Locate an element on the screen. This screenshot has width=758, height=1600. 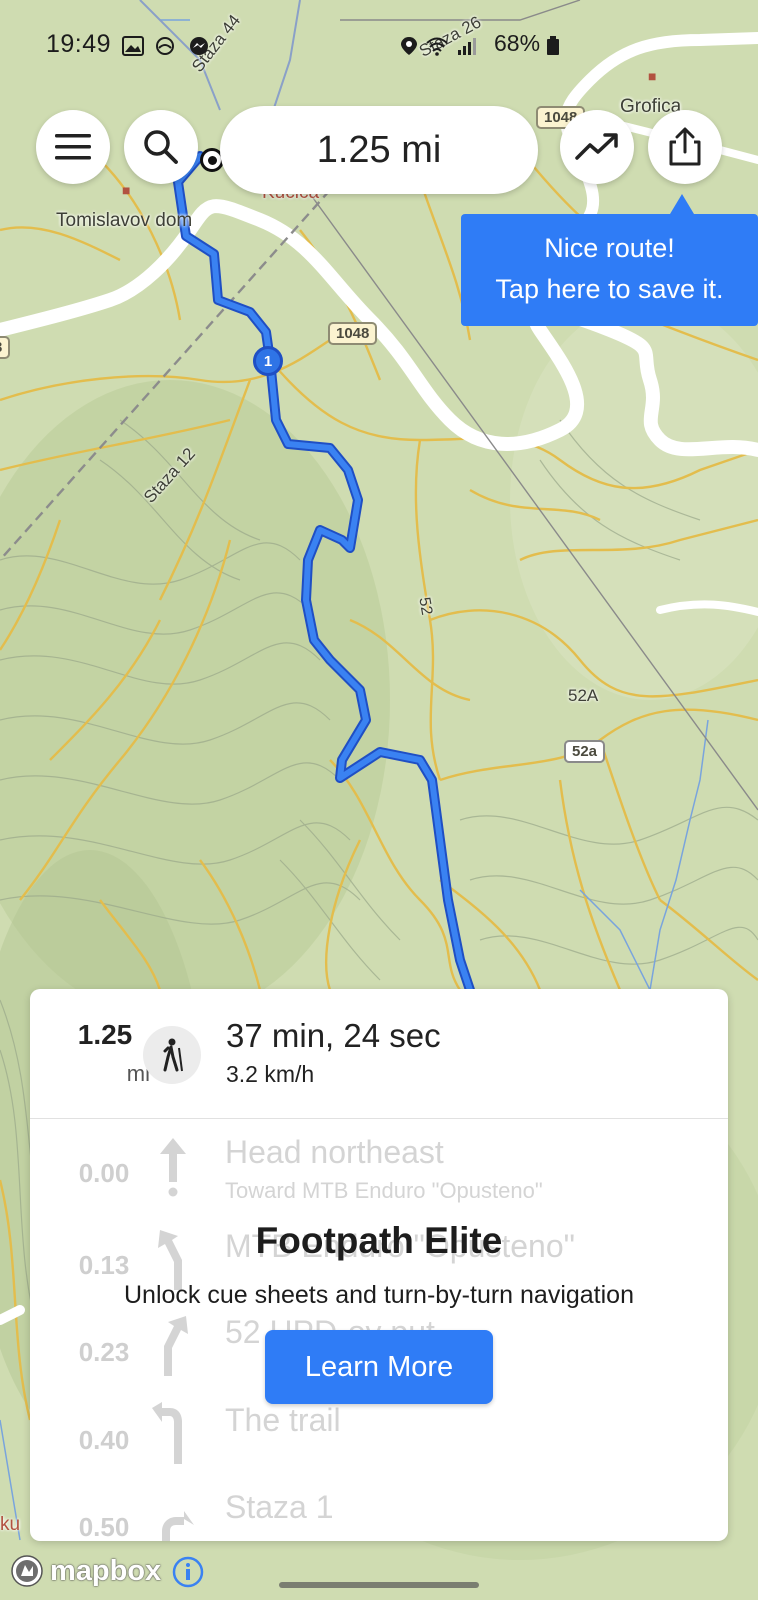
map-label-52: 52 is located at coordinates (425, 606).